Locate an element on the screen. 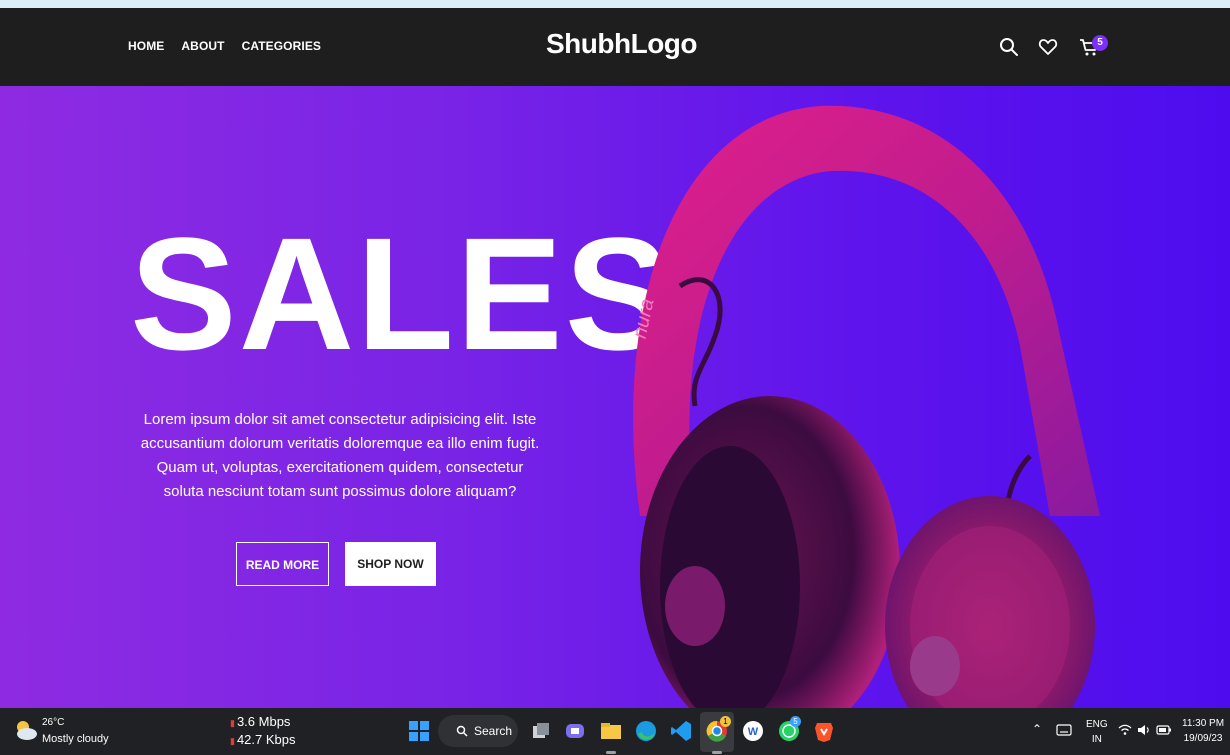 The width and height of the screenshot is (1230, 755). taskbar-search: Search is located at coordinates (478, 731).